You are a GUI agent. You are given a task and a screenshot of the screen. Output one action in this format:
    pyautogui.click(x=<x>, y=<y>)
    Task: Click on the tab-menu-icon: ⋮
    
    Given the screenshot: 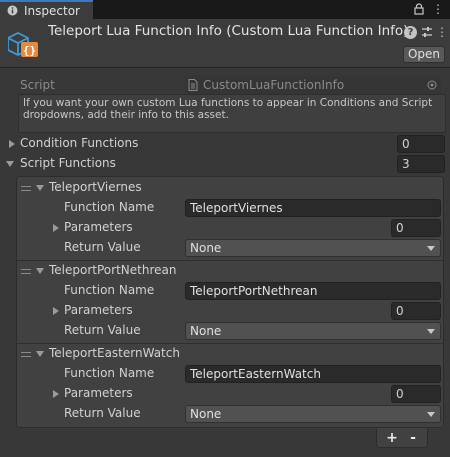 What is the action you would take?
    pyautogui.click(x=438, y=9)
    